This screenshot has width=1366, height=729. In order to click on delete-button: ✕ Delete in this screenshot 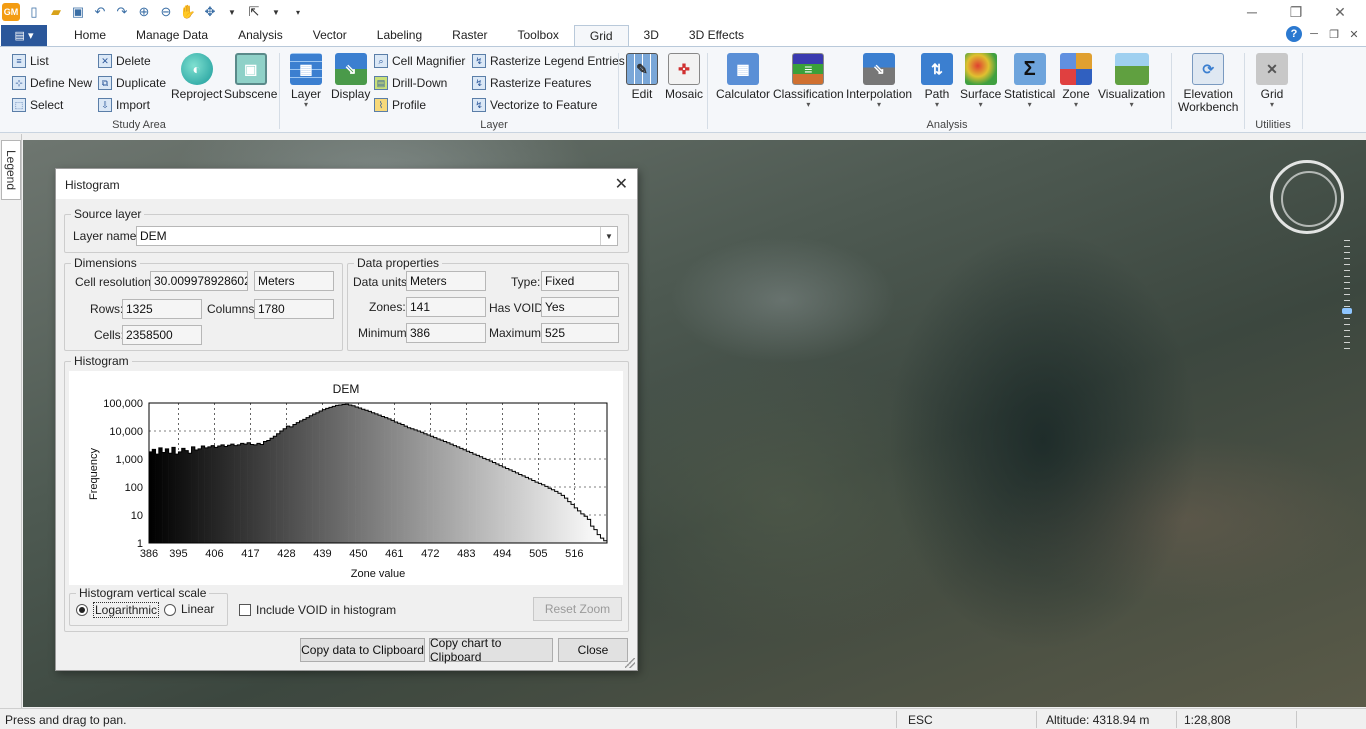, I will do `click(124, 61)`.